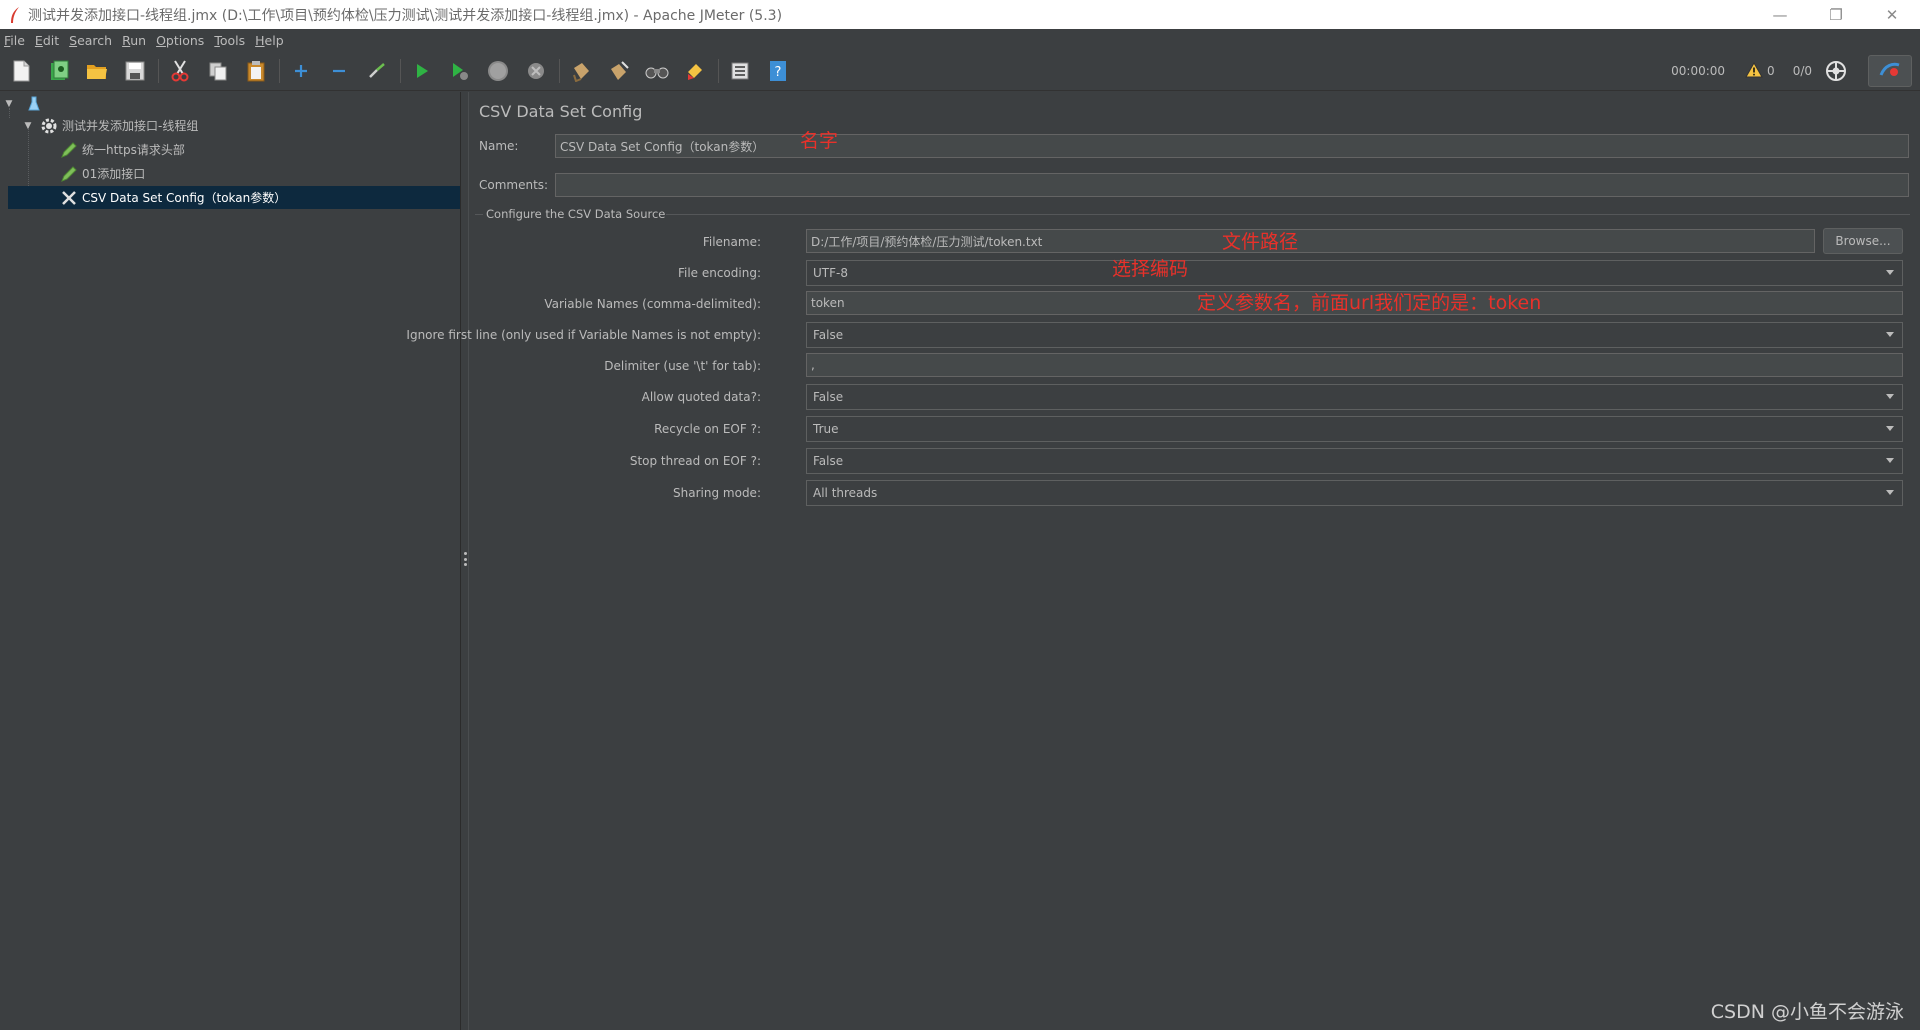 This screenshot has height=1030, width=1920. I want to click on close-button: ✕, so click(1892, 14).